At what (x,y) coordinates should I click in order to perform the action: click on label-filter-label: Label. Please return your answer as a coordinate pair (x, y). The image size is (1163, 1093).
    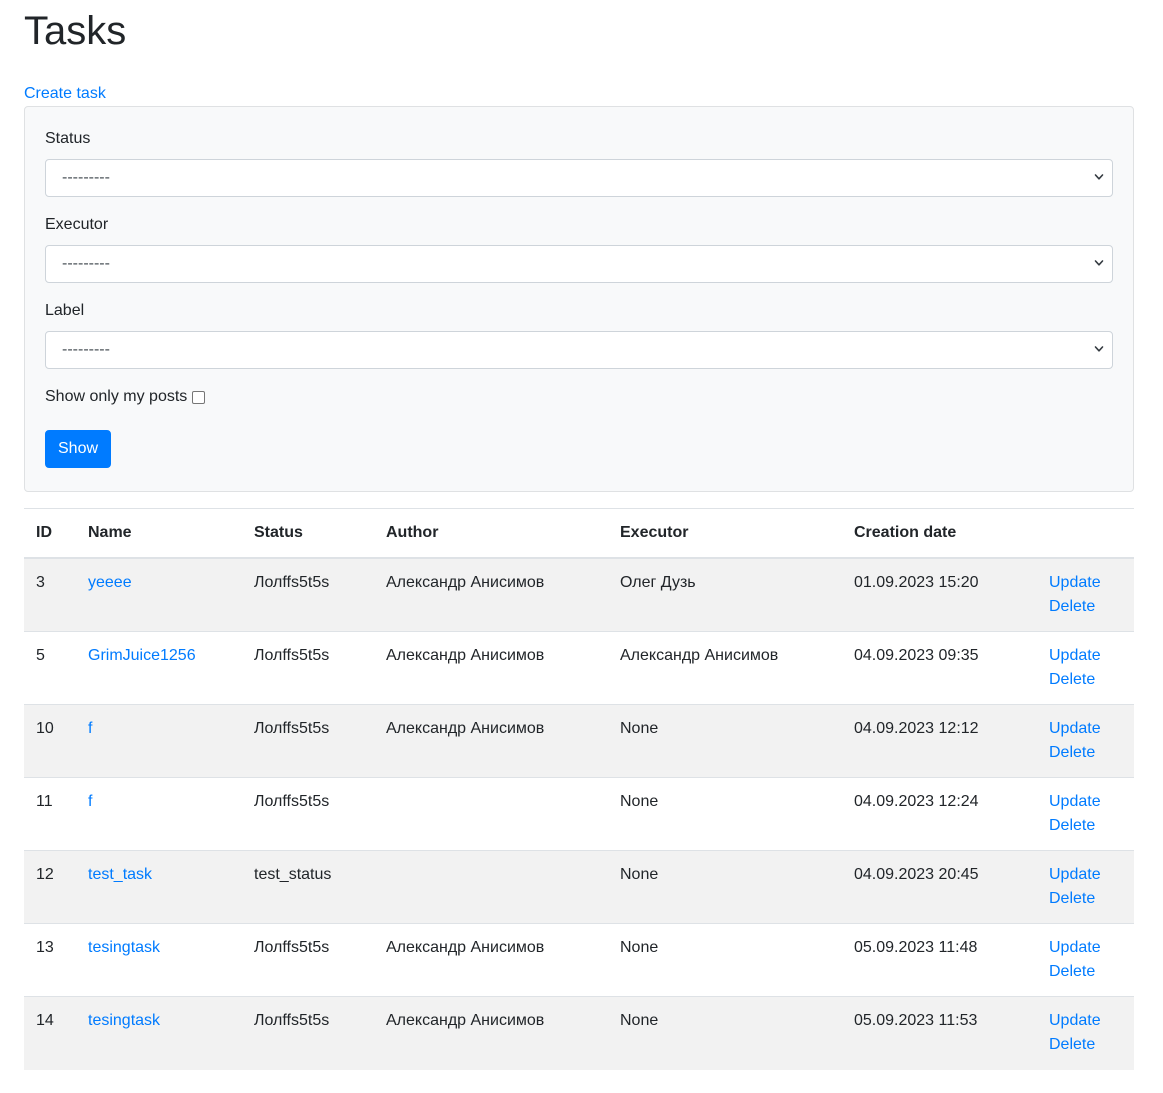
    Looking at the image, I should click on (65, 310).